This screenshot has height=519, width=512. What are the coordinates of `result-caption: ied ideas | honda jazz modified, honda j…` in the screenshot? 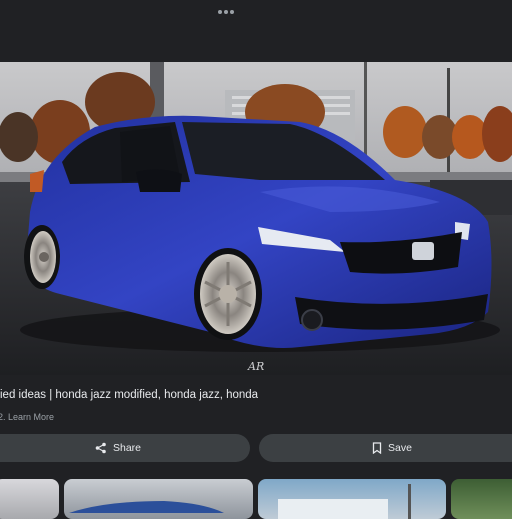 It's located at (129, 395).